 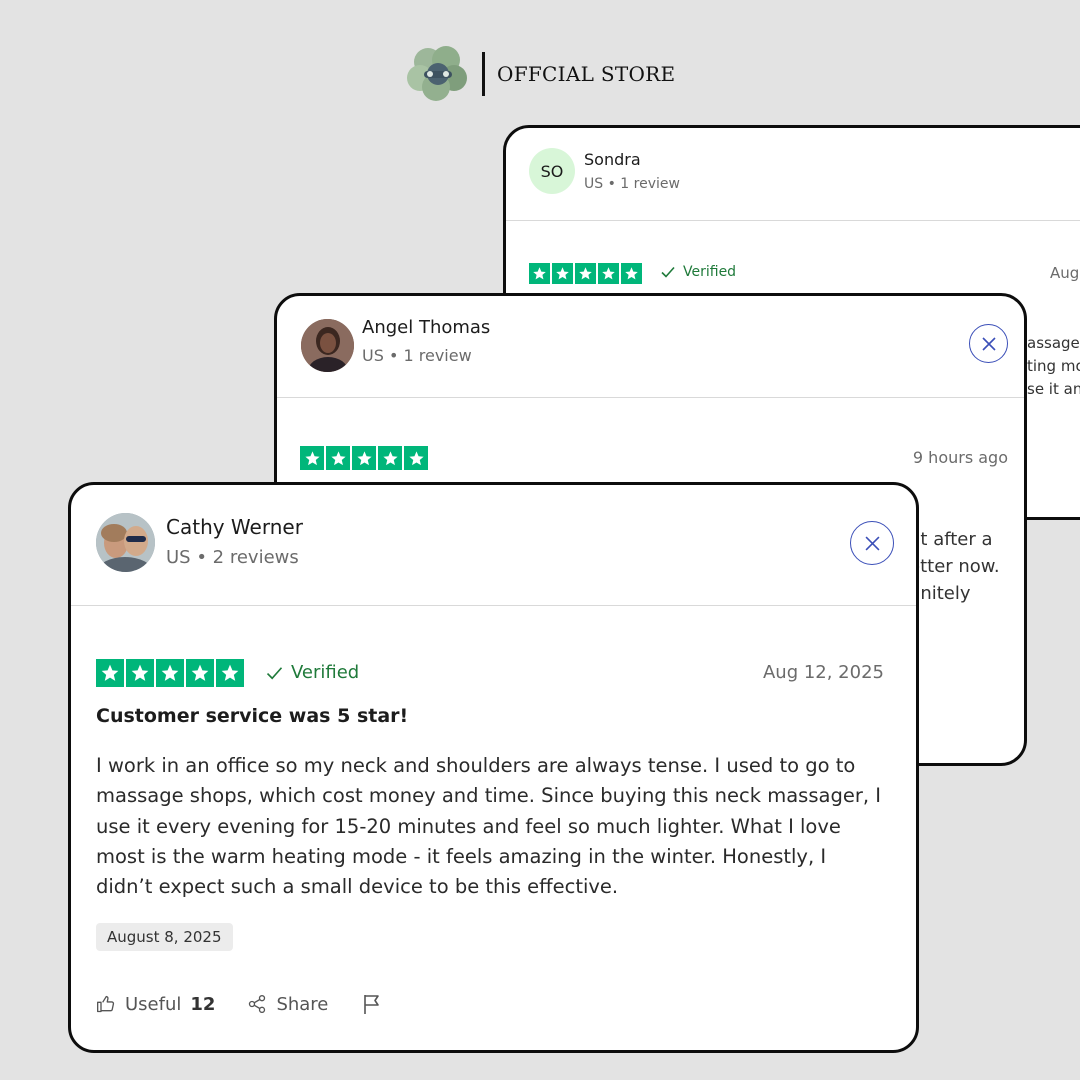 I want to click on useful-button: Useful 12, so click(x=155, y=1004).